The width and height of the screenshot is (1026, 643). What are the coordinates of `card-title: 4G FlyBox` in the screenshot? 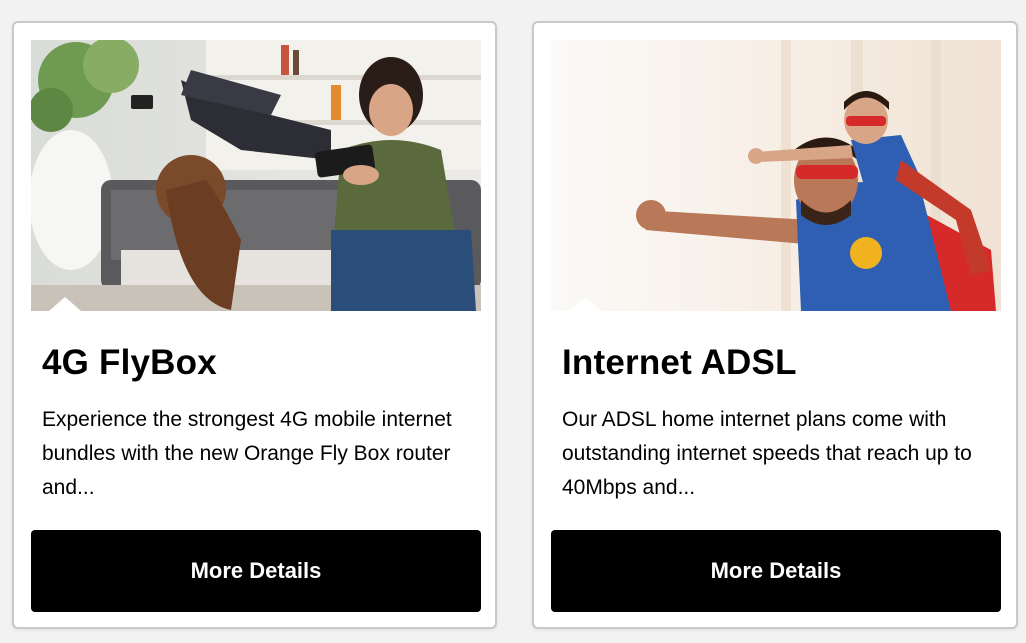 It's located at (129, 362).